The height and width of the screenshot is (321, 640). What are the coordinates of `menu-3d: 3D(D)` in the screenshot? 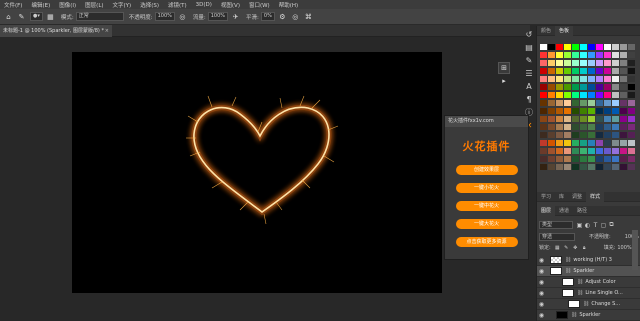 It's located at (204, 5).